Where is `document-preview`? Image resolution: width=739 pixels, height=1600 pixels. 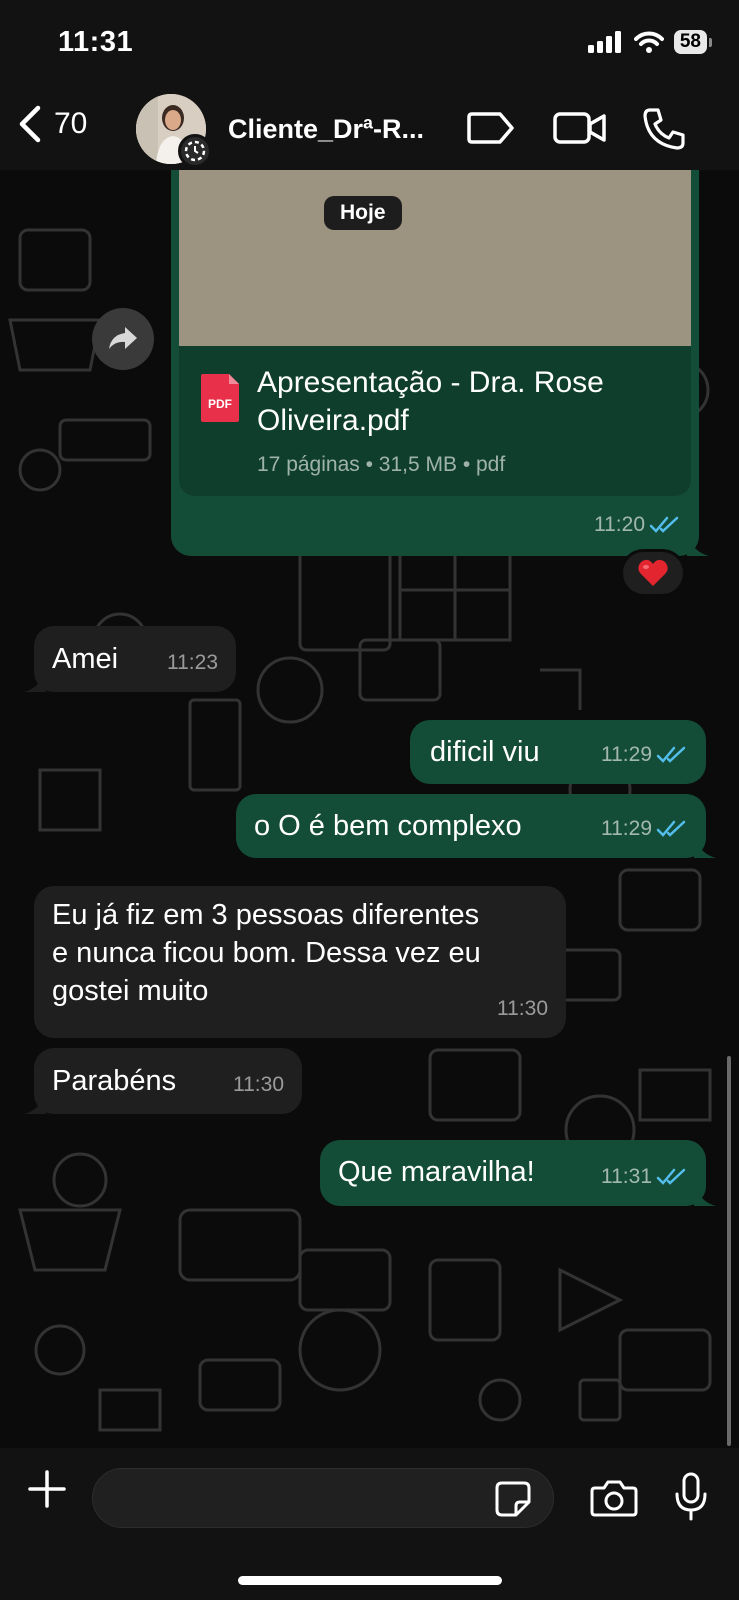
document-preview is located at coordinates (435, 258).